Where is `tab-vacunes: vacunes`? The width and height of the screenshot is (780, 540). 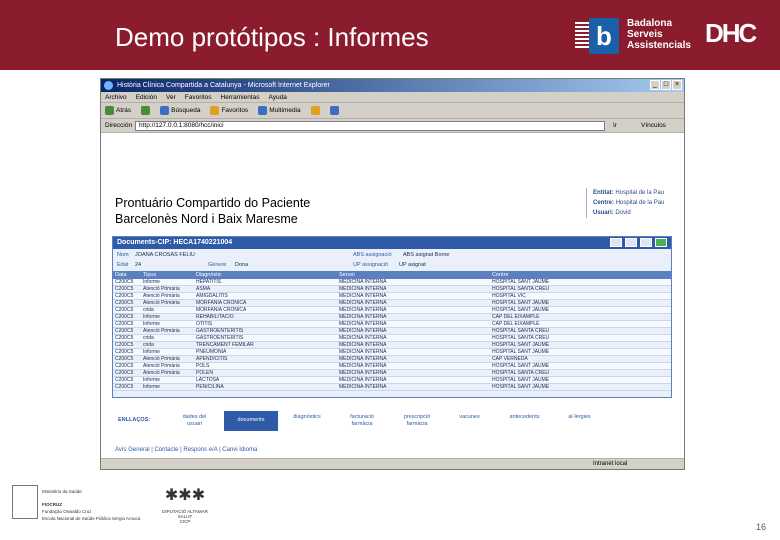 tab-vacunes: vacunes is located at coordinates (469, 421).